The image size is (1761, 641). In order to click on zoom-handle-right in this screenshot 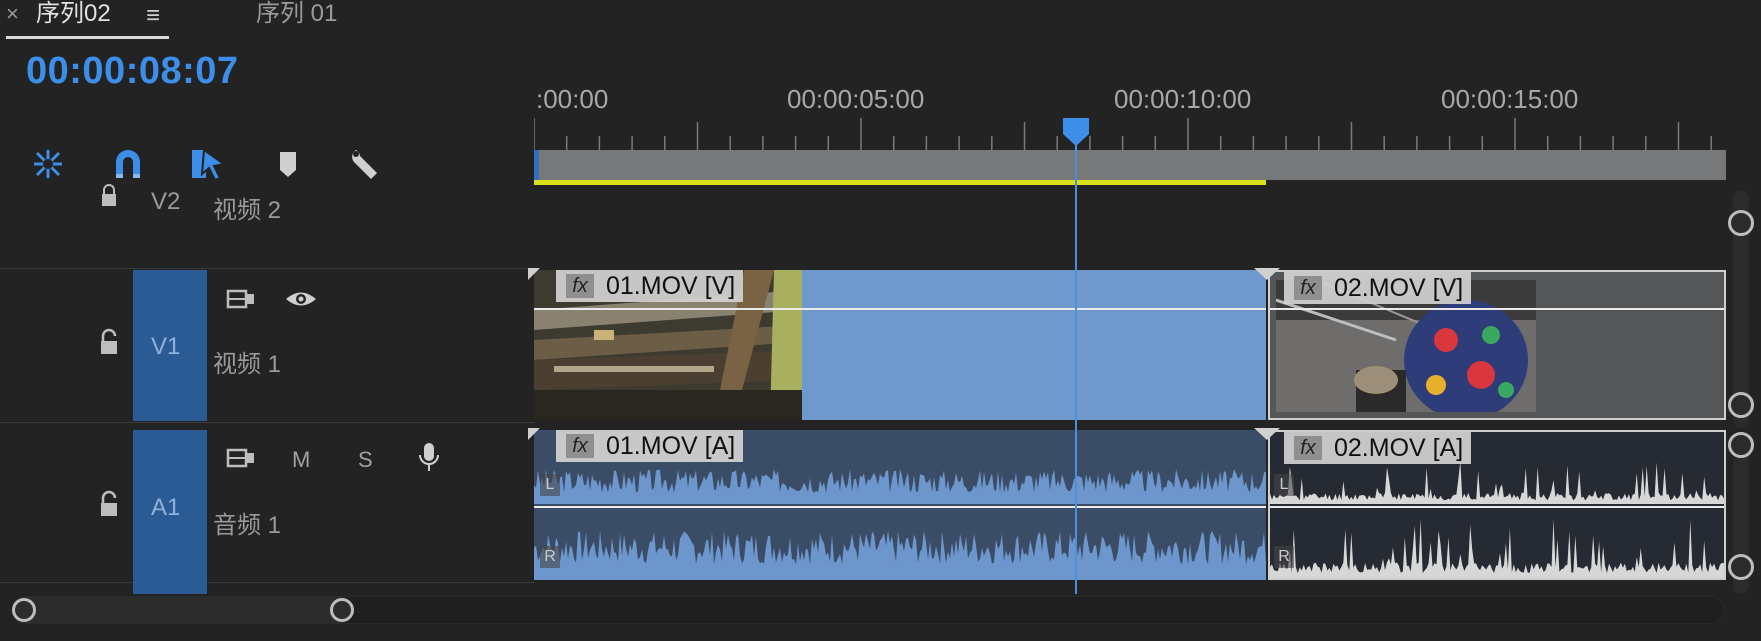, I will do `click(342, 610)`.